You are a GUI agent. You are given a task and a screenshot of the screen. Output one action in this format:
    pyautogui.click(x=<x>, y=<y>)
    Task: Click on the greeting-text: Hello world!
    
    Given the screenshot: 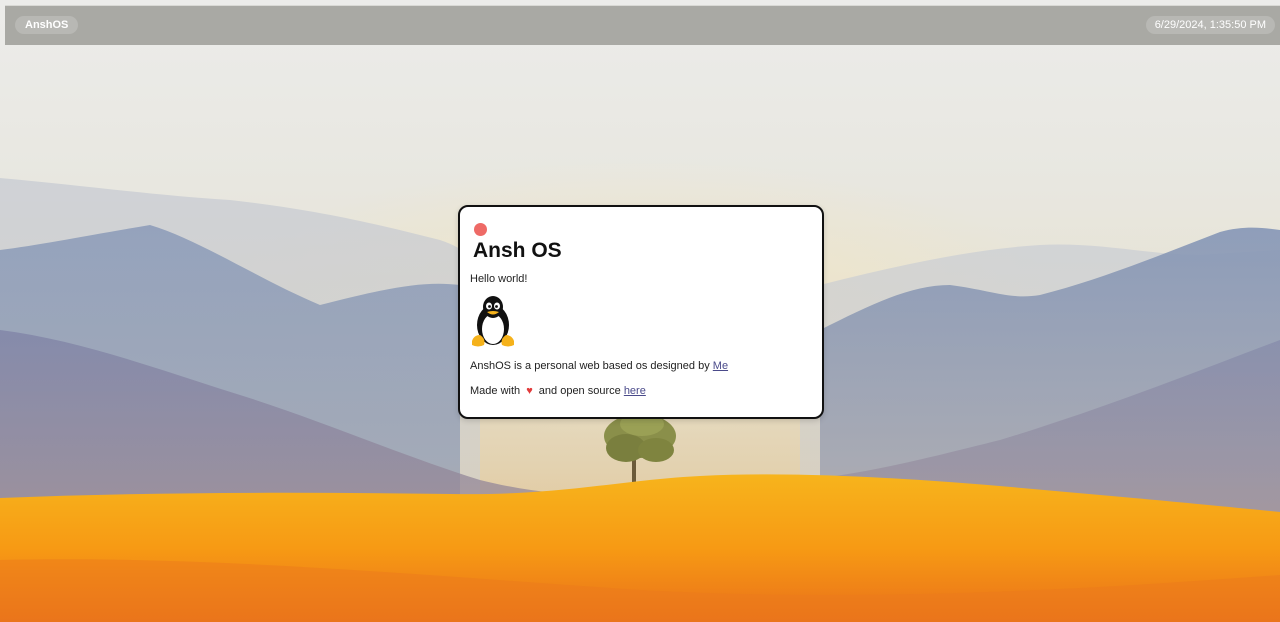 What is the action you would take?
    pyautogui.click(x=499, y=279)
    